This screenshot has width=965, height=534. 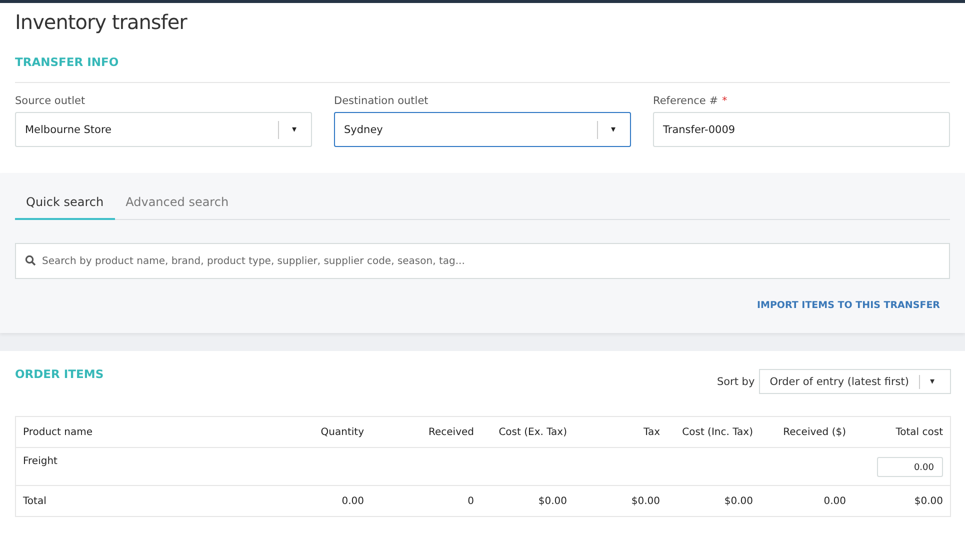 What do you see at coordinates (919, 432) in the screenshot?
I see `column-header: Total cost` at bounding box center [919, 432].